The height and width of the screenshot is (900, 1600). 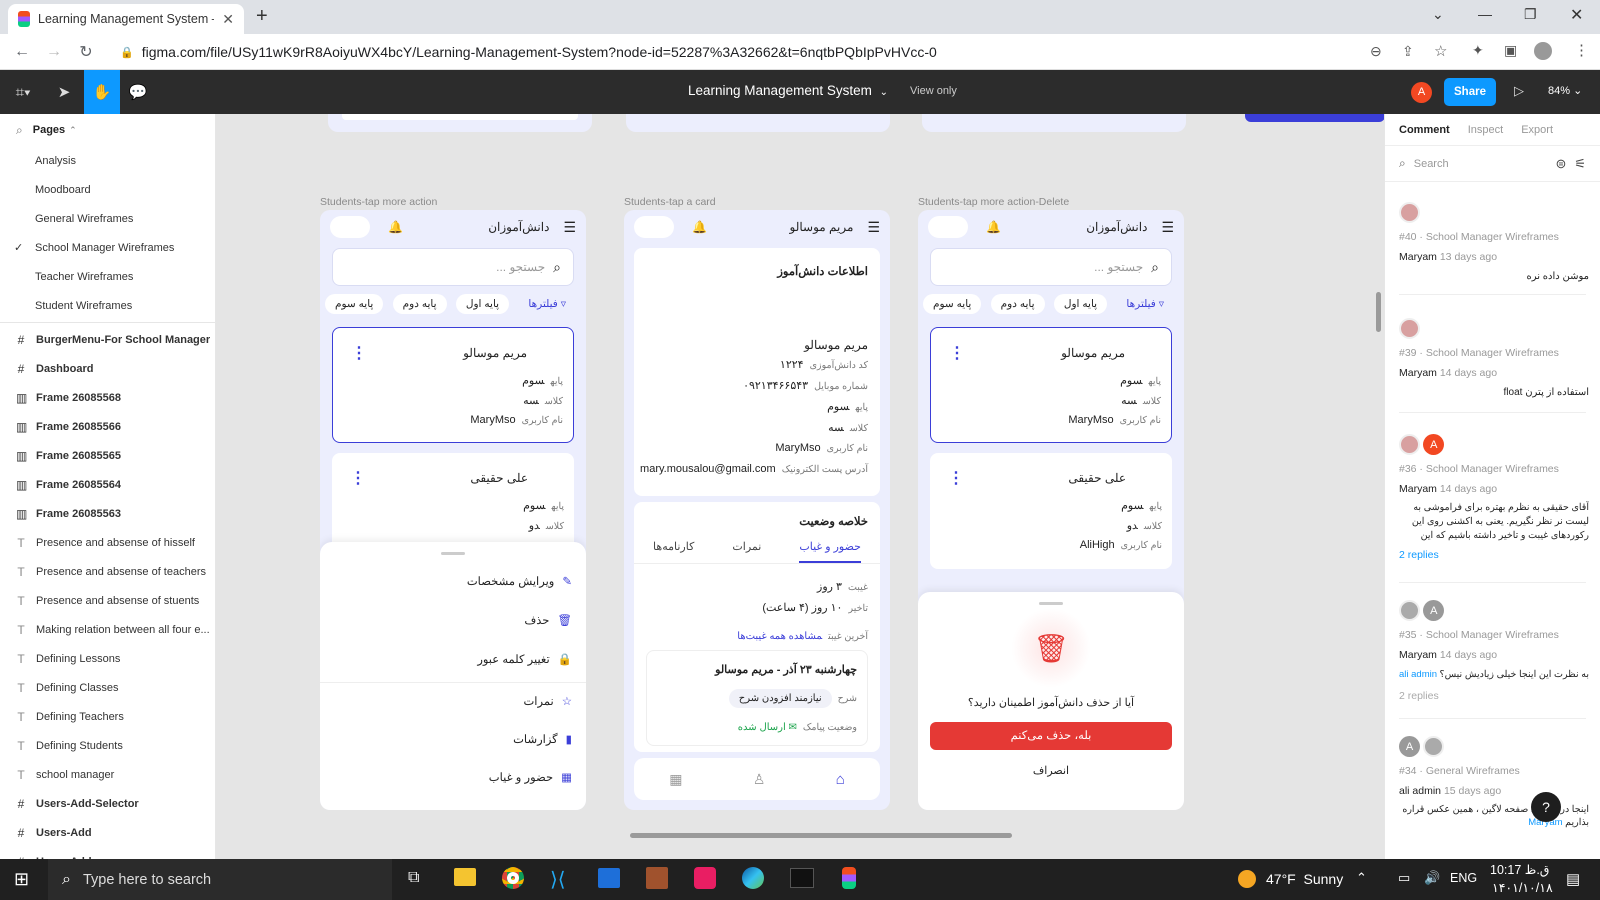 I want to click on zoom-level: 84% ⌄, so click(x=1565, y=90).